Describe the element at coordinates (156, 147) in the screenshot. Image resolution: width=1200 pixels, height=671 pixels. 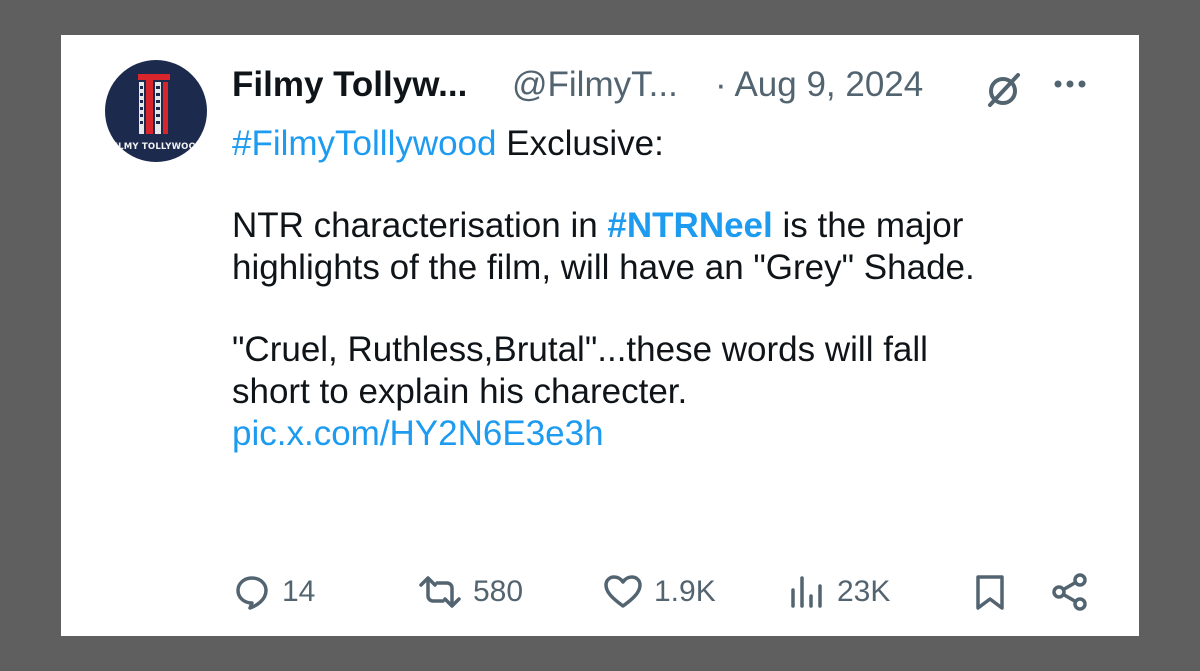
I see `avatar-logo-text: FILMY TOLLYWOOD` at that location.